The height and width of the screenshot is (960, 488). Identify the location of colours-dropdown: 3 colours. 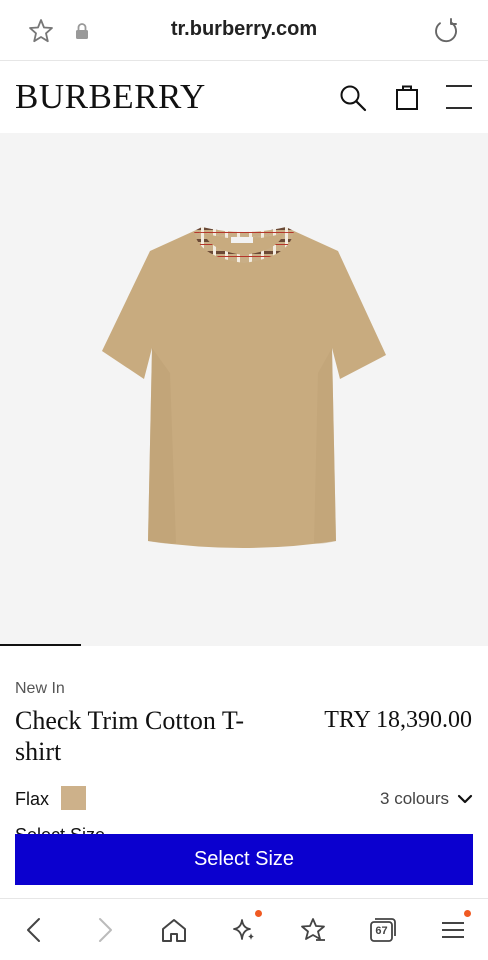
(426, 799).